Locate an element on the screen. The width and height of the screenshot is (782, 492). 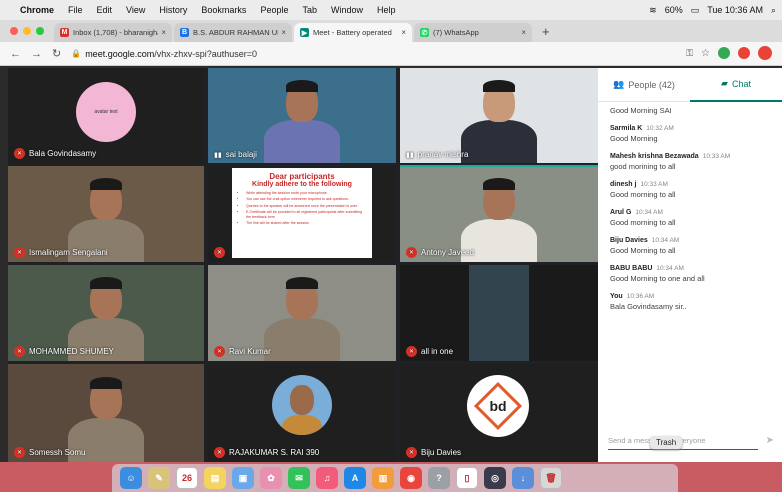
battery-icon: ▭ is located at coordinates (695, 10).